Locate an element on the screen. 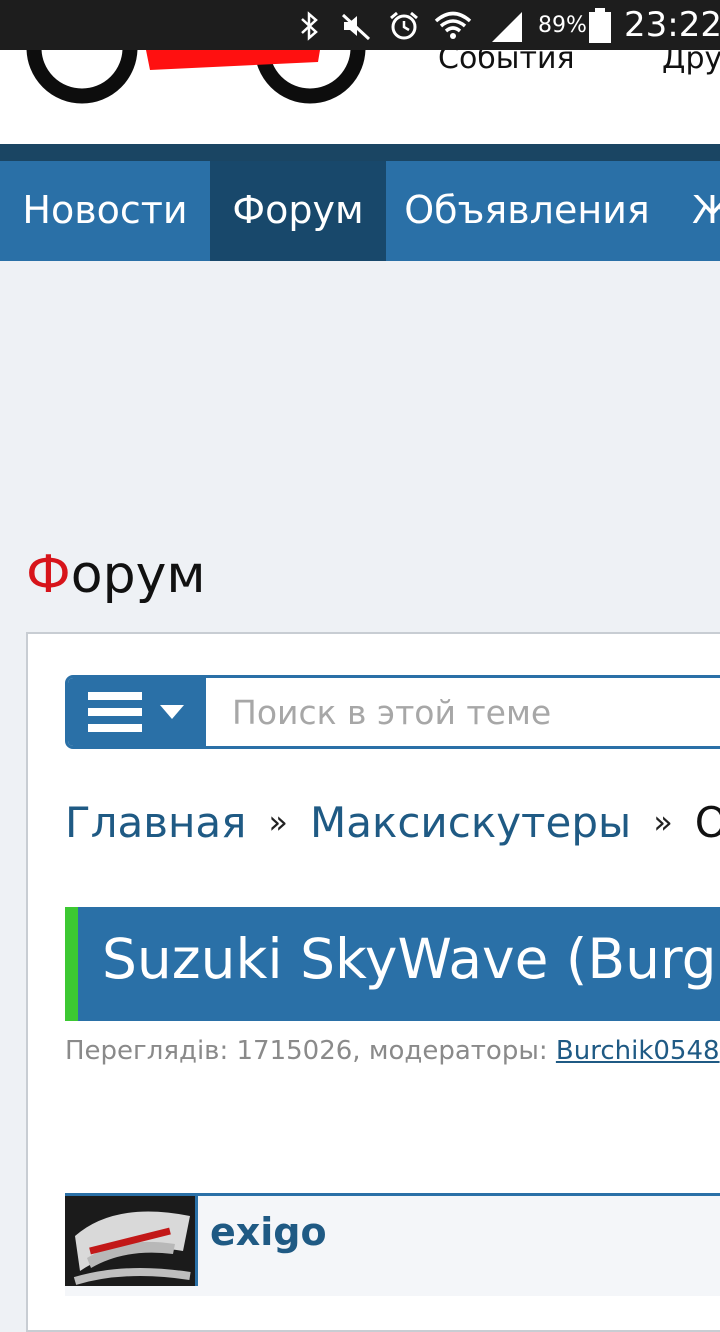  bluetooth-icon is located at coordinates (309, 26).